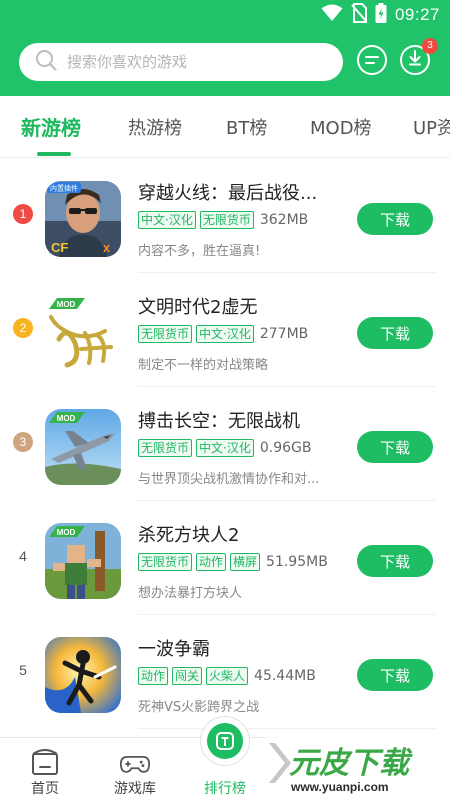  I want to click on game-description: 死神VS火影跨界之战, so click(199, 707).